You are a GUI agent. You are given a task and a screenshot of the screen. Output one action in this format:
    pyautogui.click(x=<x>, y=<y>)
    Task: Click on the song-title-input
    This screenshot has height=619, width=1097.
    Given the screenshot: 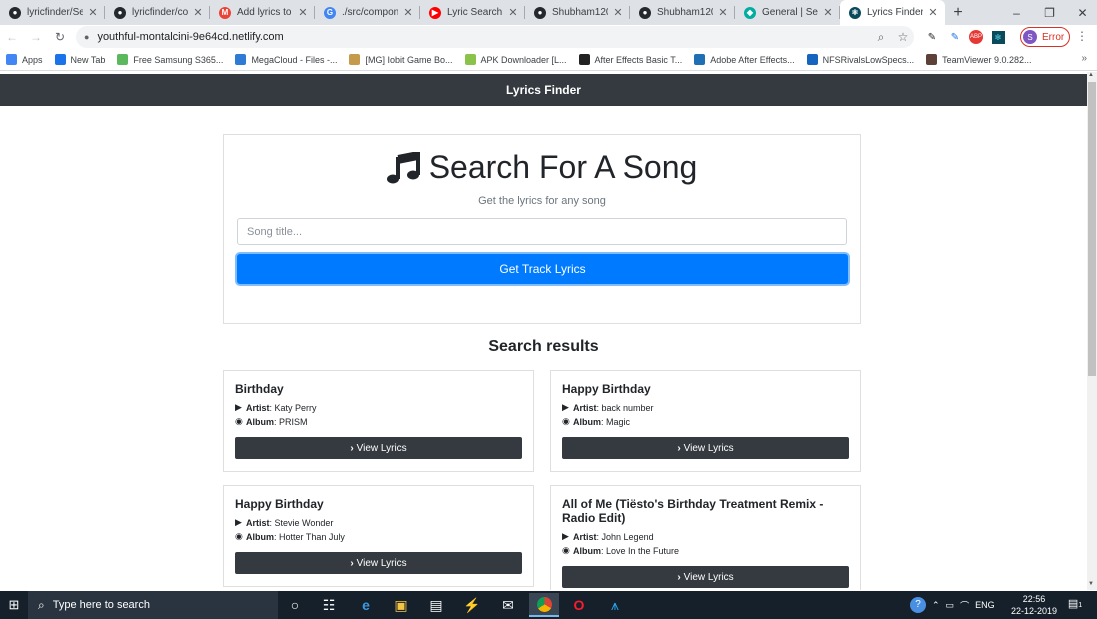 What is the action you would take?
    pyautogui.click(x=542, y=231)
    